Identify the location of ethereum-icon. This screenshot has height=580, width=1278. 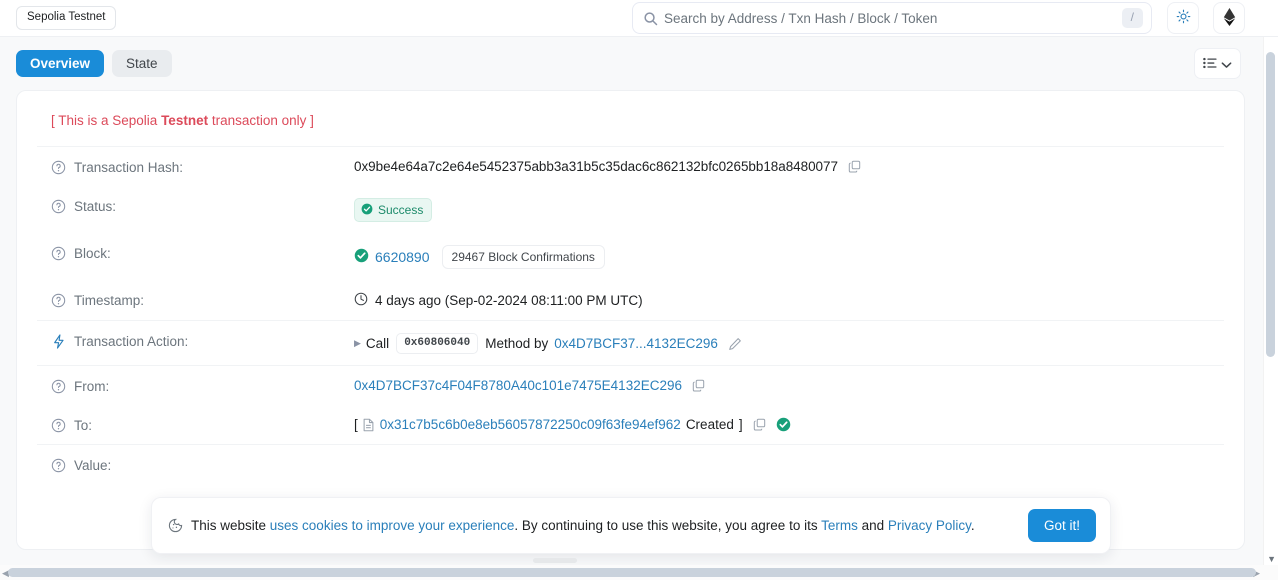
(1229, 18).